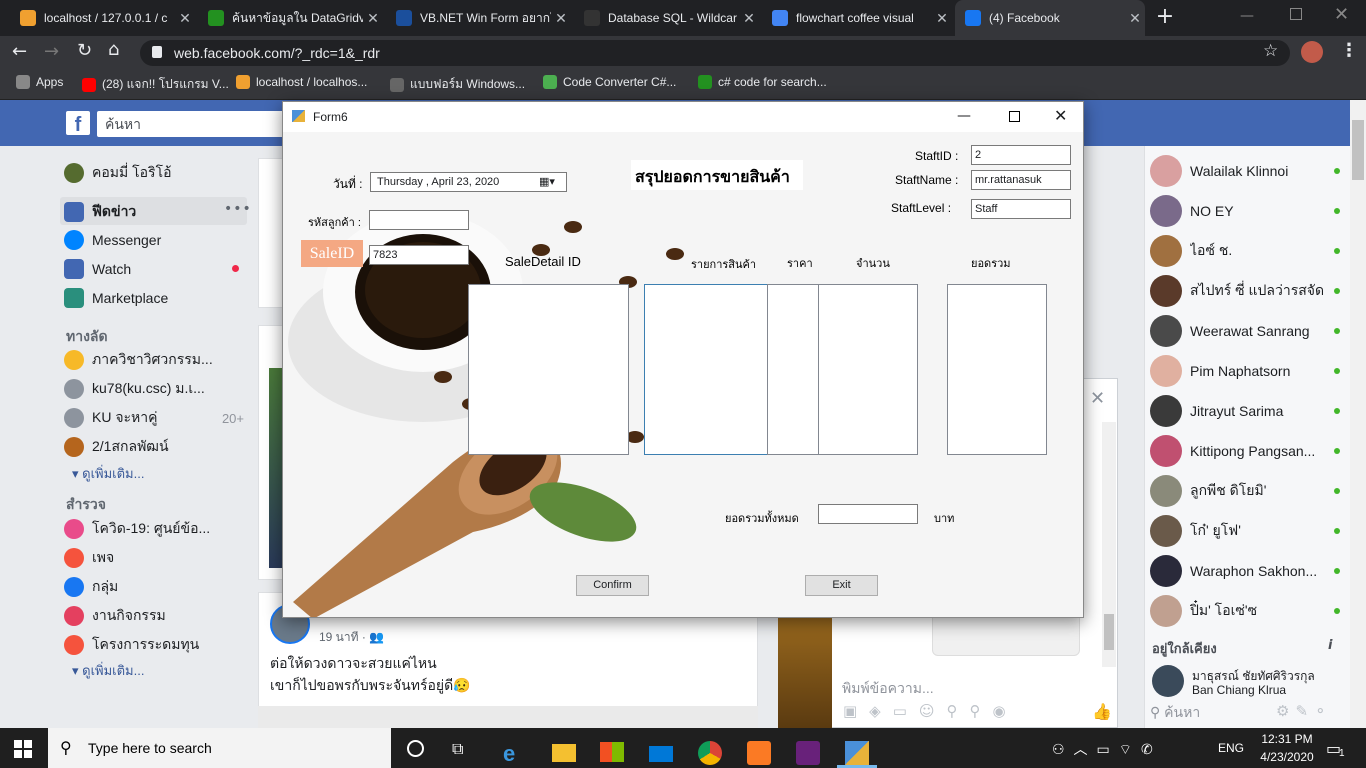  I want to click on reload-icon: ↻, so click(84, 50).